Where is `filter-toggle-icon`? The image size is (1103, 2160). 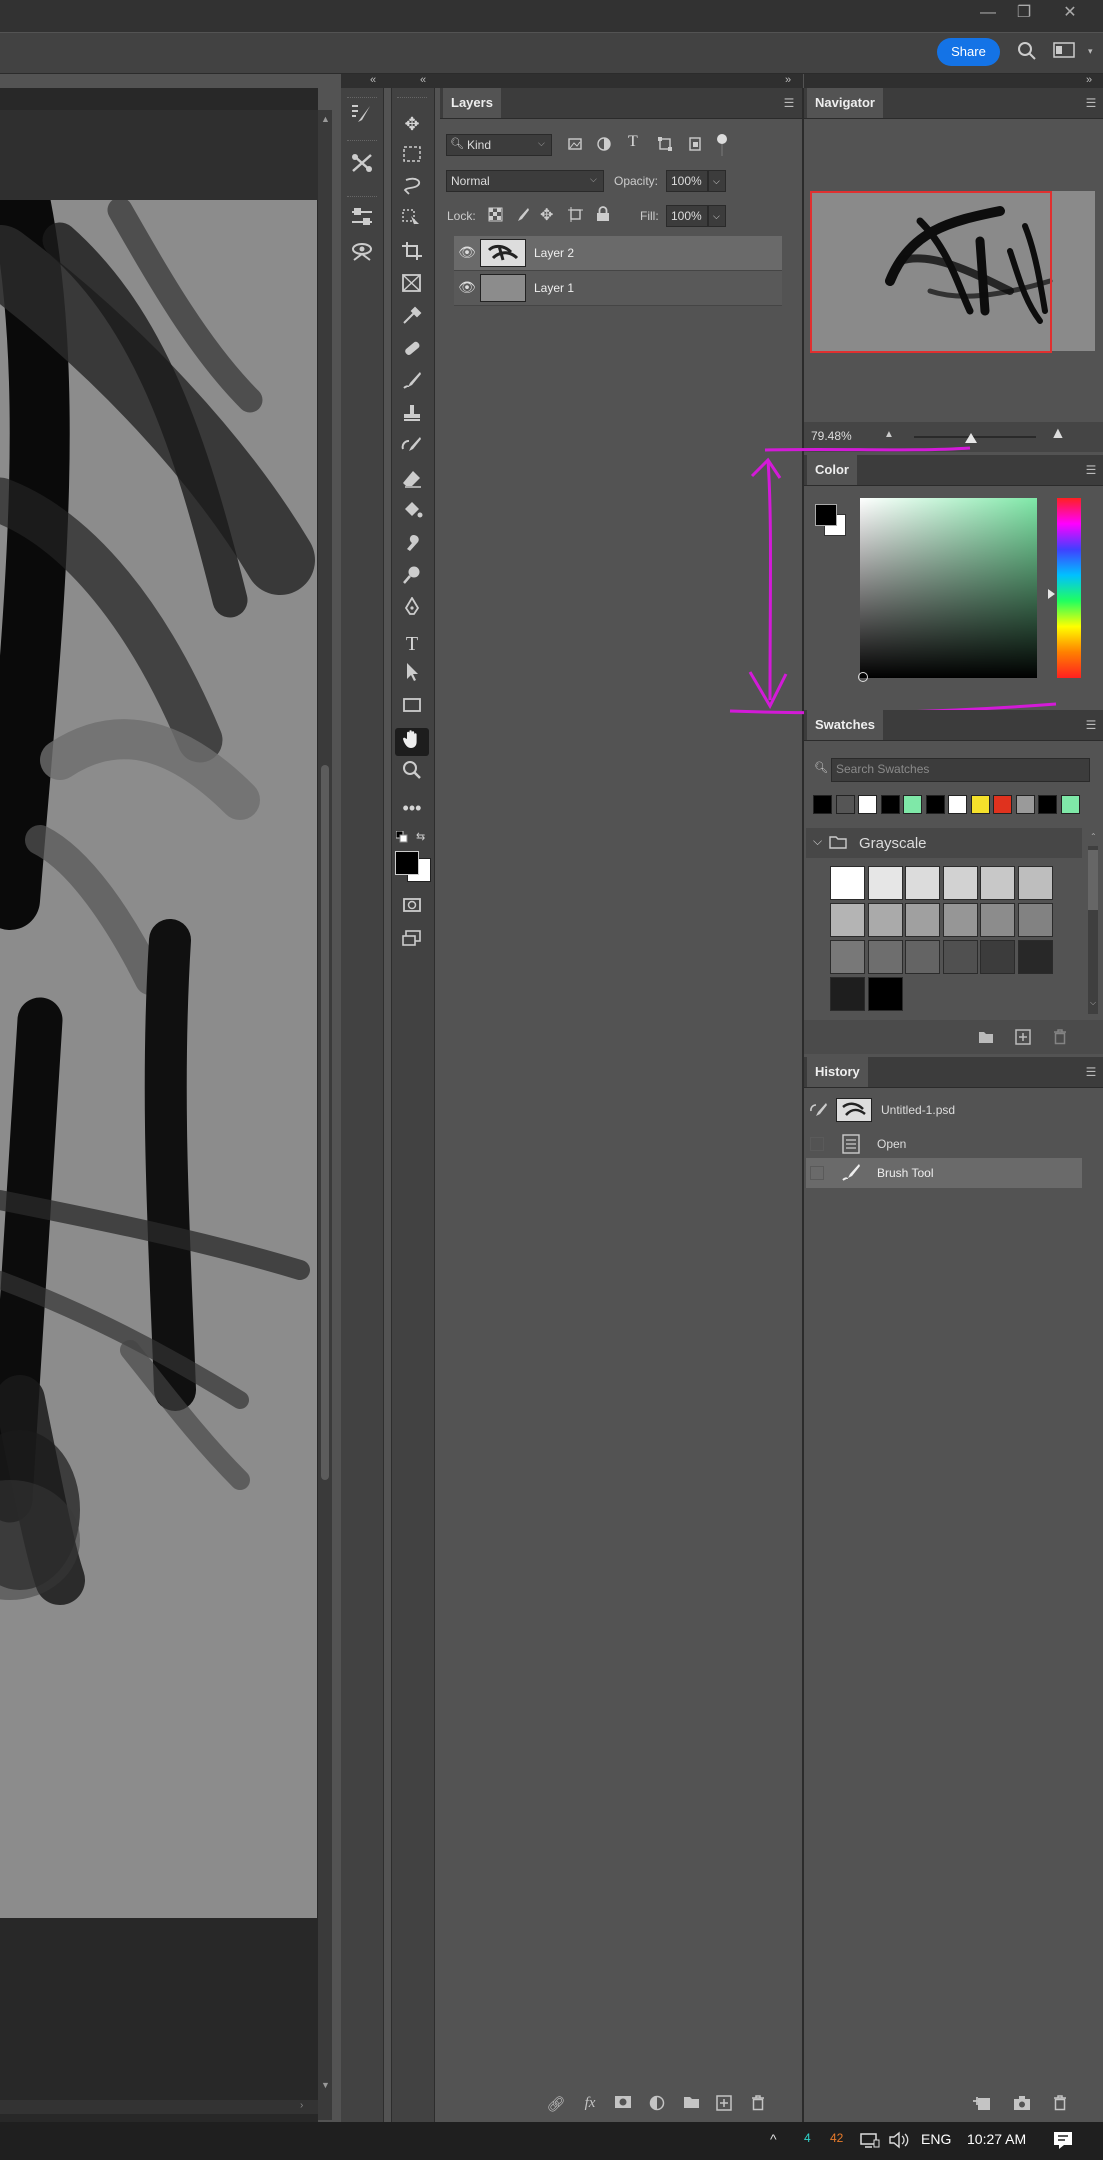 filter-toggle-icon is located at coordinates (722, 139).